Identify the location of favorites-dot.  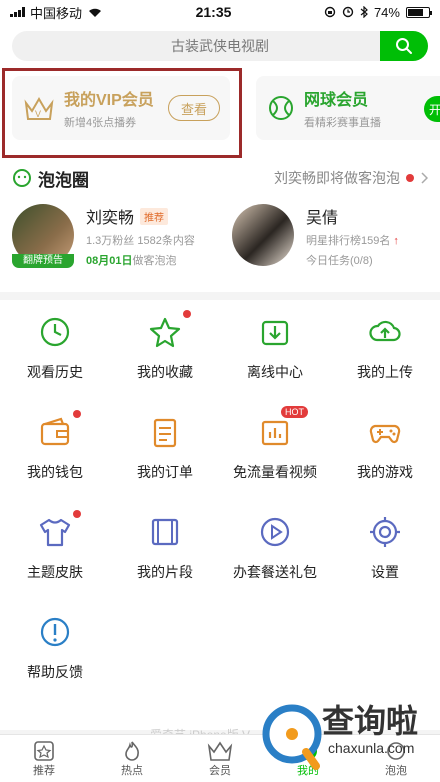
(187, 314).